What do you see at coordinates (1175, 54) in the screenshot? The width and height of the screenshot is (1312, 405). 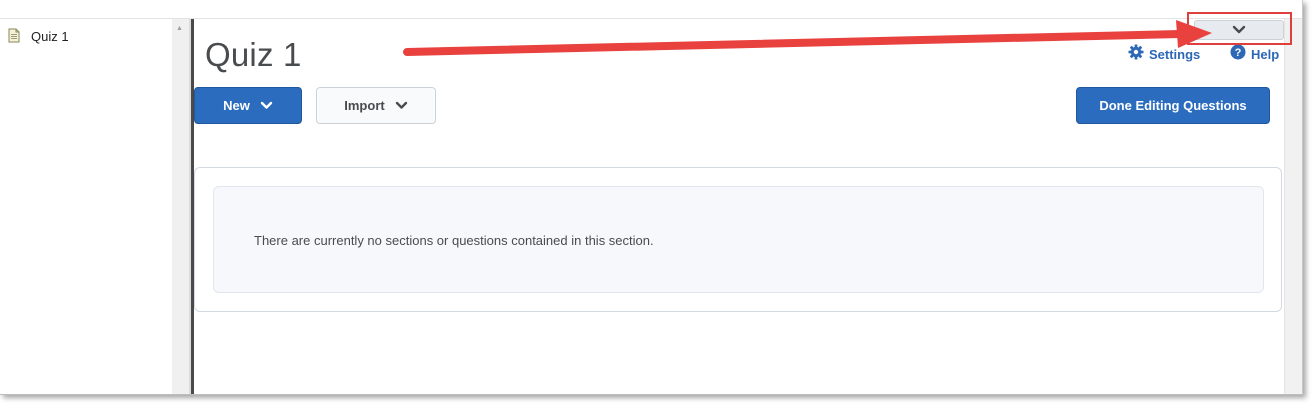 I see `settings-label: Settings` at bounding box center [1175, 54].